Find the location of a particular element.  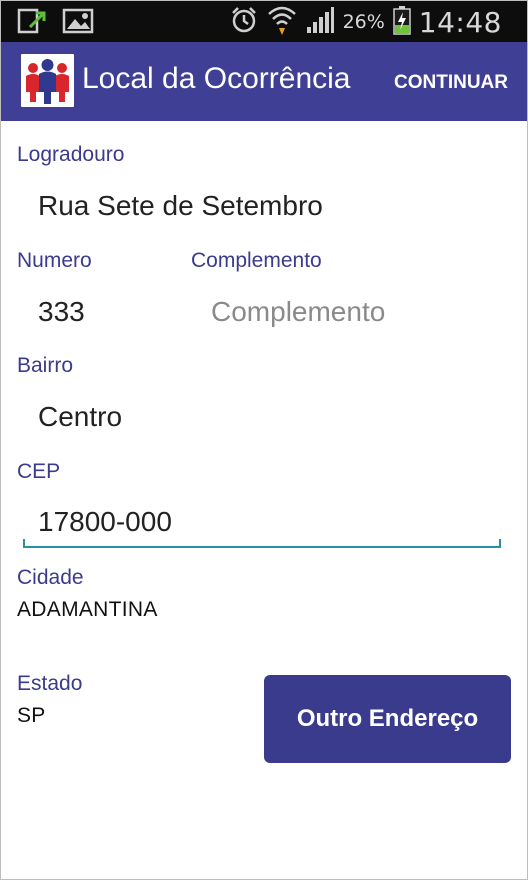

notification-upload-icon is located at coordinates (32, 23).